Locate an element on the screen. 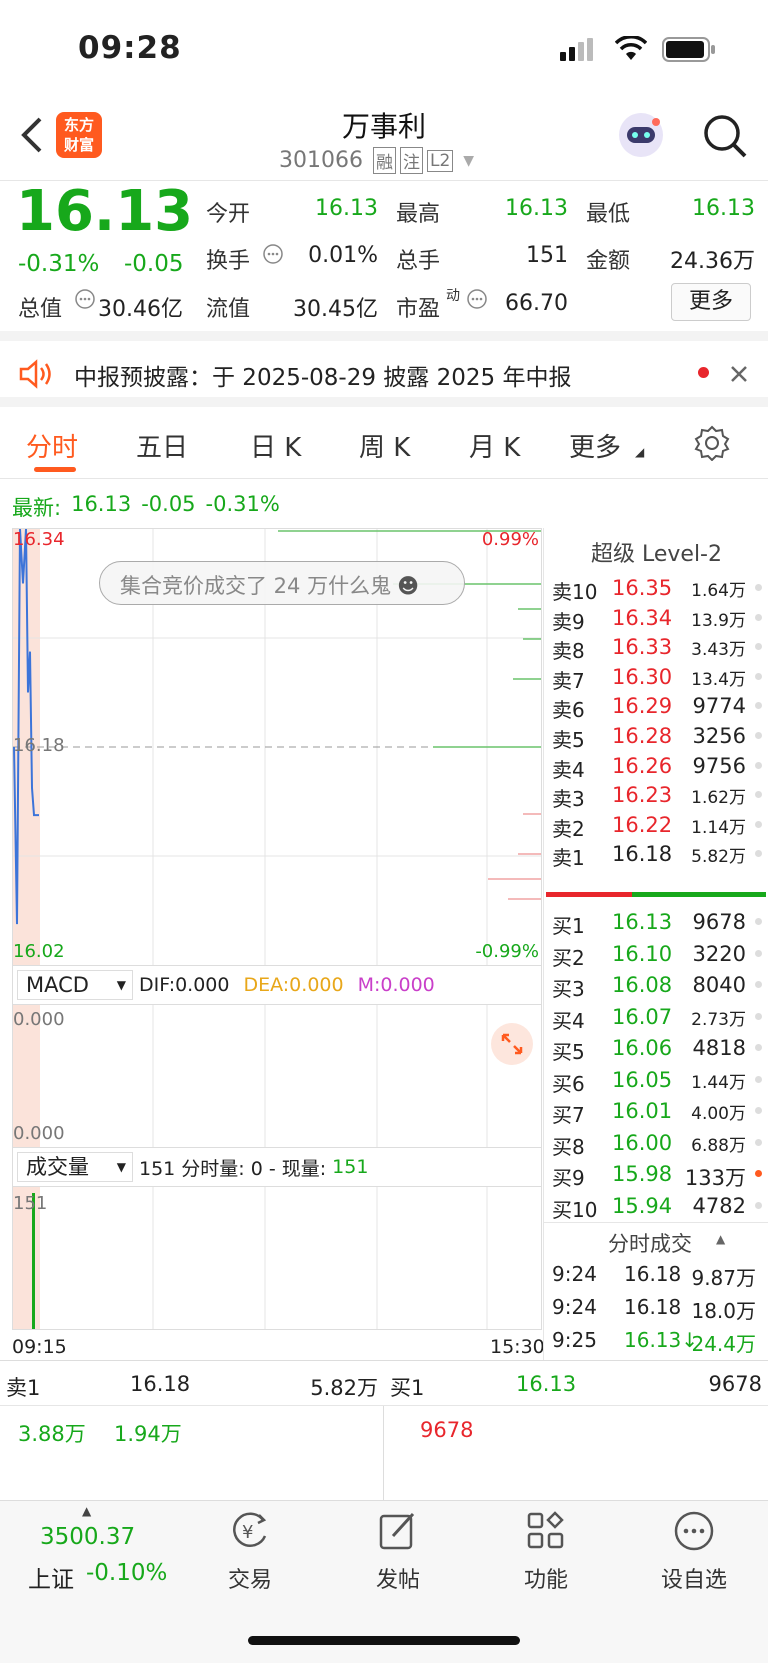 The width and height of the screenshot is (768, 1663). queue-bid-vol: 9678 is located at coordinates (735, 1384).